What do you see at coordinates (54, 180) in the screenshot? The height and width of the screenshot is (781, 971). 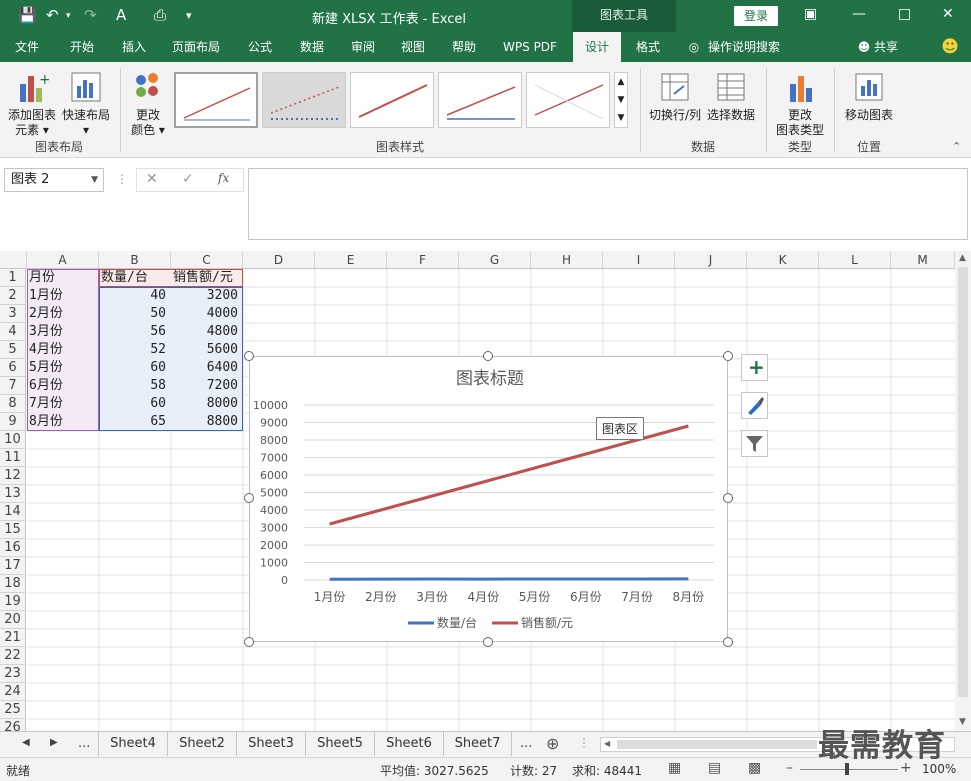 I see `name-box: 图表 2 ▼` at bounding box center [54, 180].